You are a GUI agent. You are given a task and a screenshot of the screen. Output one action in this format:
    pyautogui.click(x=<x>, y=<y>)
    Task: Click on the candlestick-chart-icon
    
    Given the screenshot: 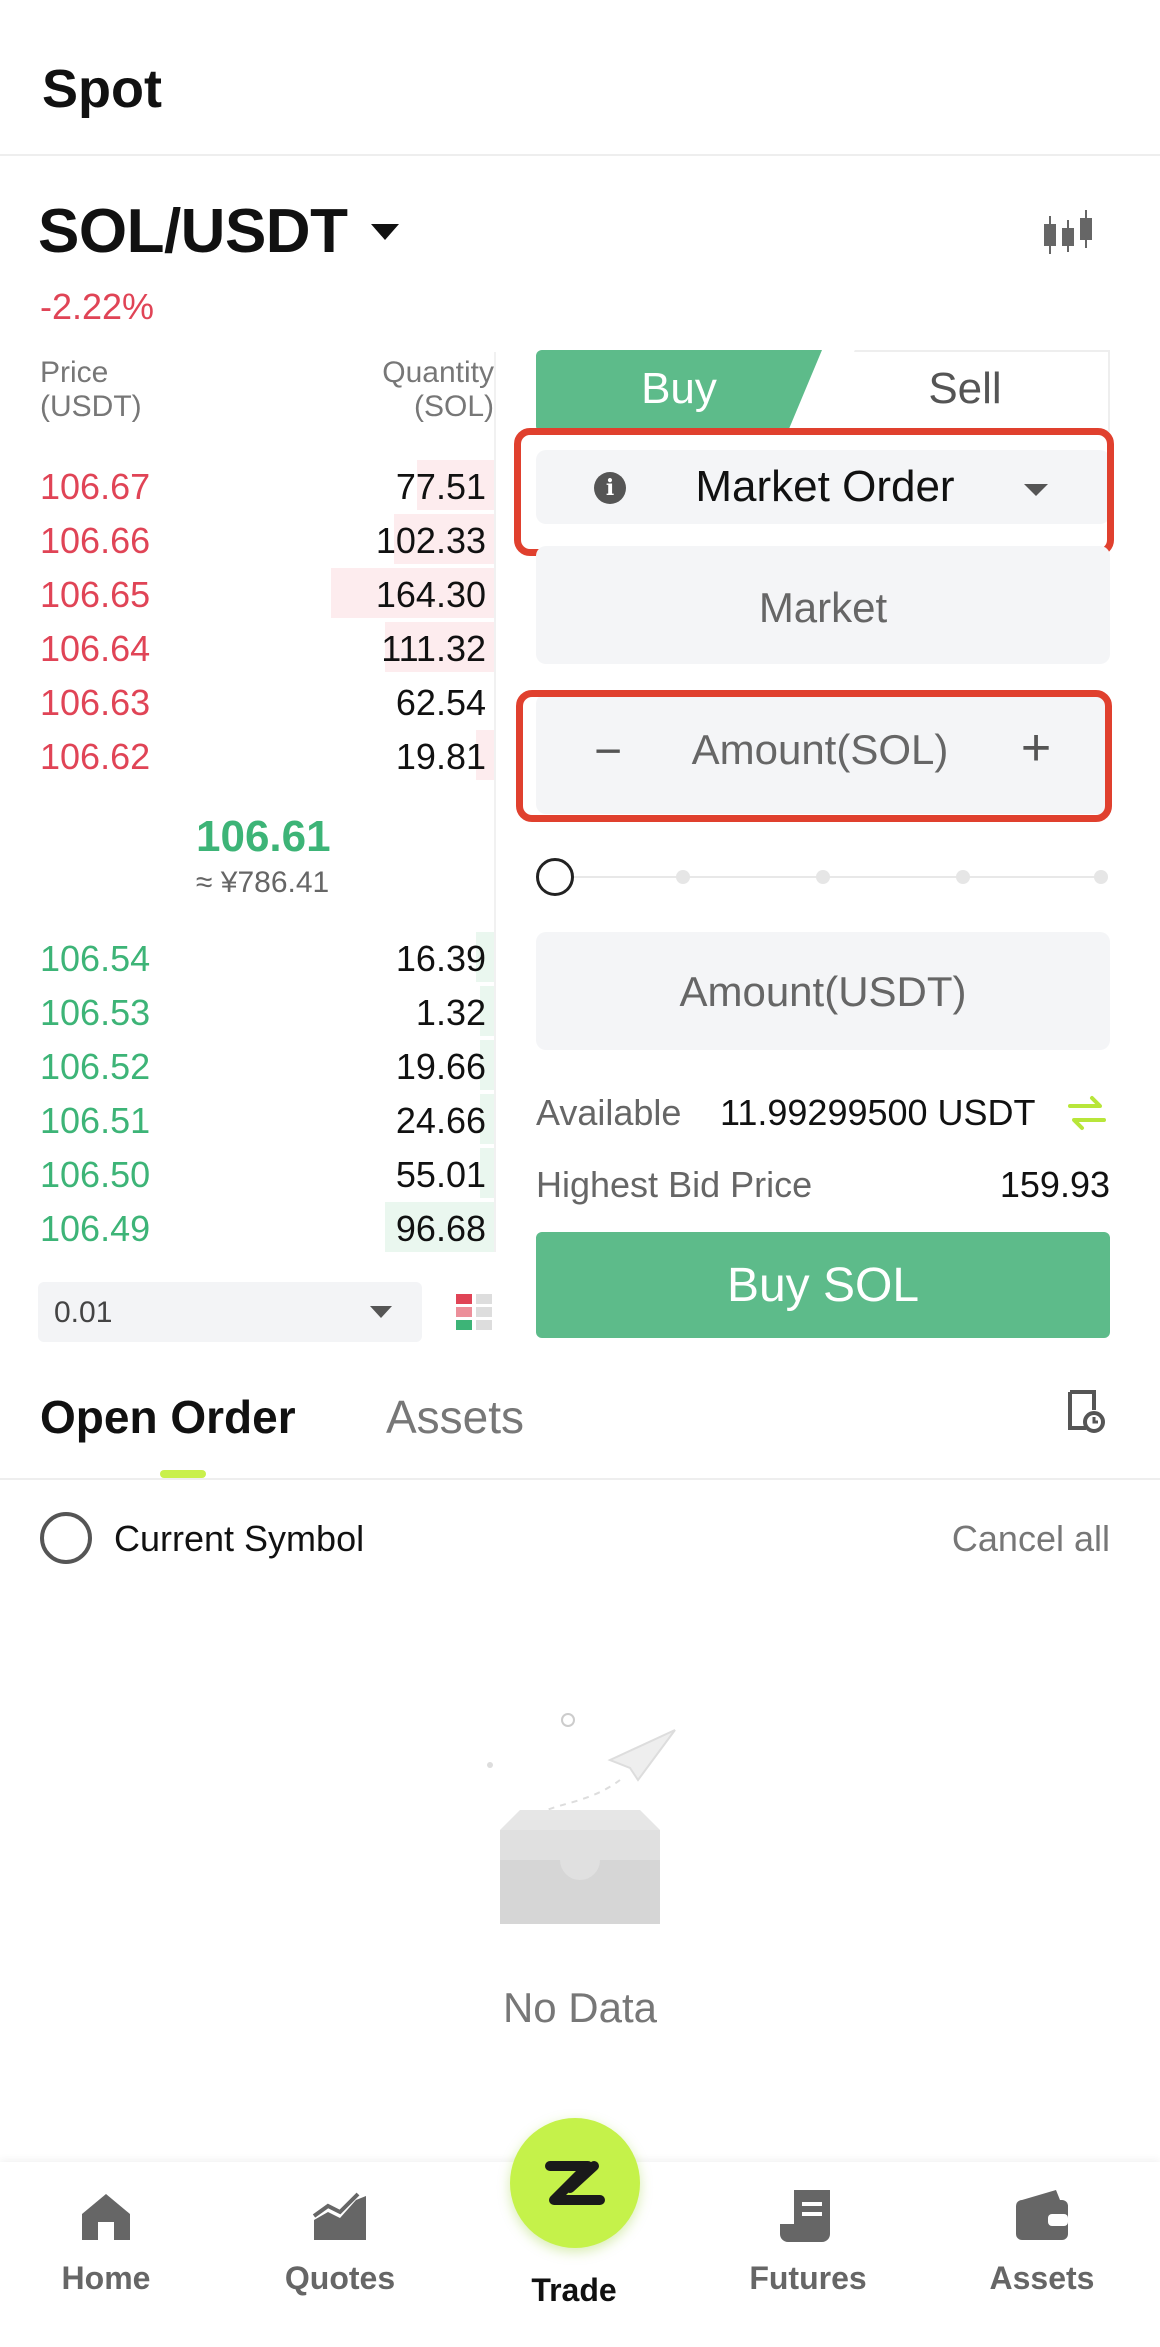 What is the action you would take?
    pyautogui.click(x=1068, y=234)
    